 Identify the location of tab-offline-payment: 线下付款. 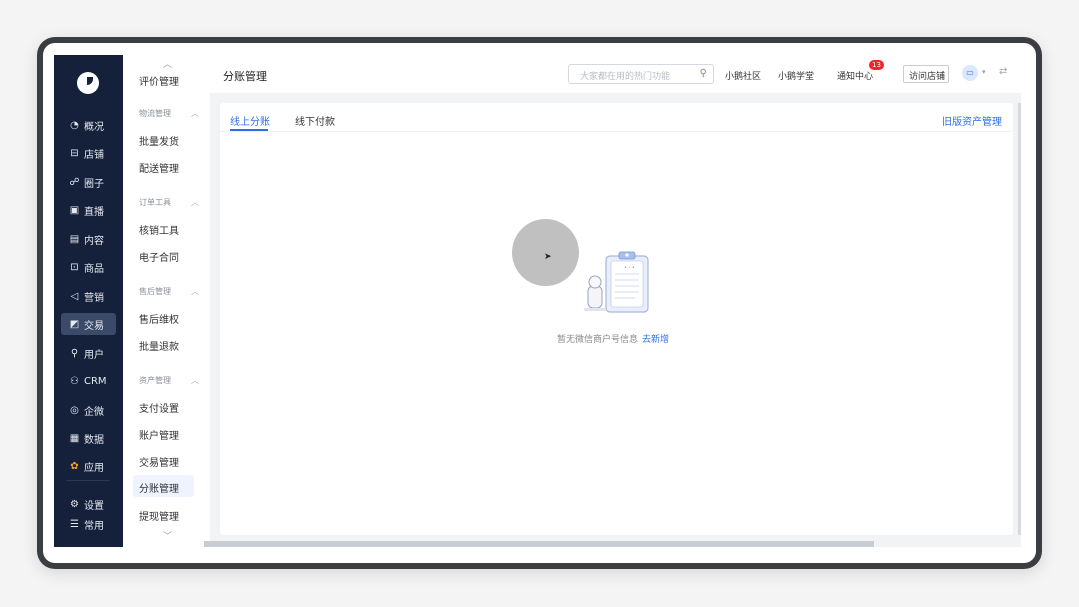
(315, 120).